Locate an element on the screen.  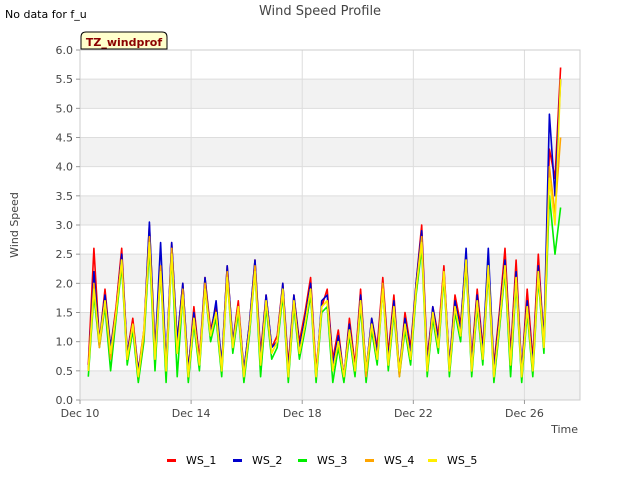
legend-label-ws_2: WS_2 is located at coordinates (267, 460).